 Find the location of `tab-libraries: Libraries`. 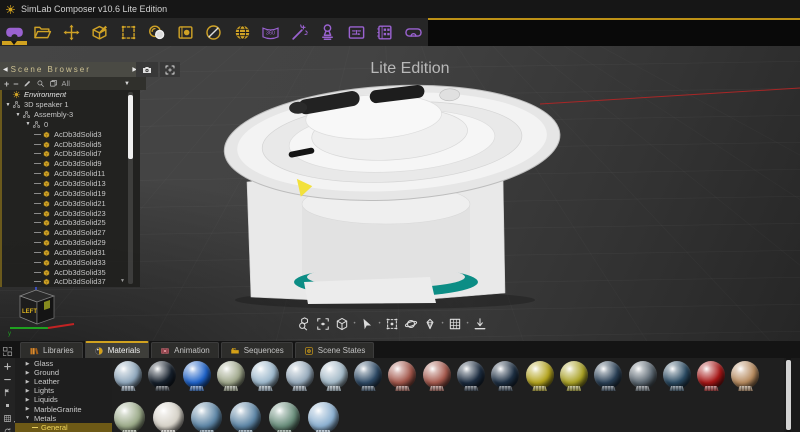

tab-libraries: Libraries is located at coordinates (51, 350).